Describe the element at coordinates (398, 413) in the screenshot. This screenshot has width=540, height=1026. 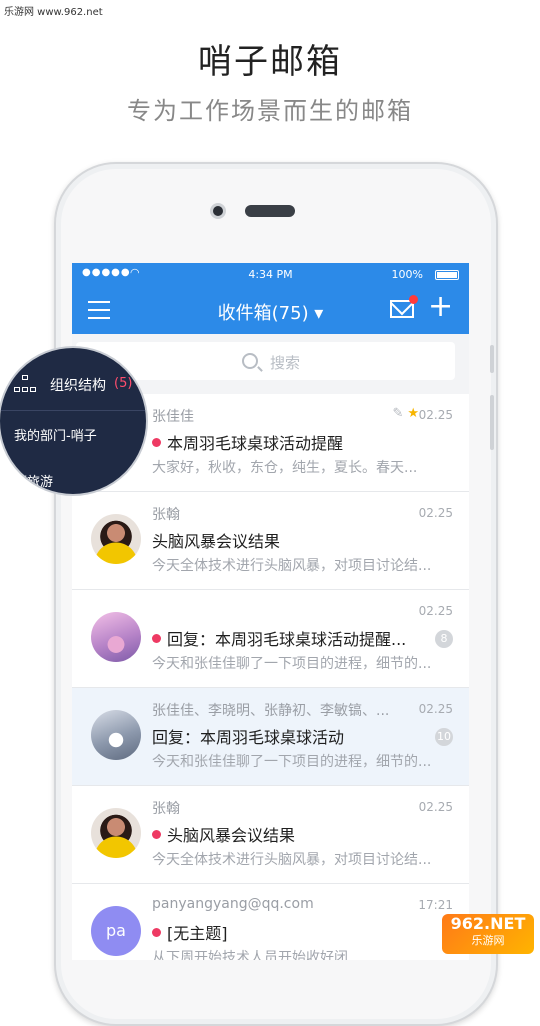
I see `attachment-icon: ✎` at that location.